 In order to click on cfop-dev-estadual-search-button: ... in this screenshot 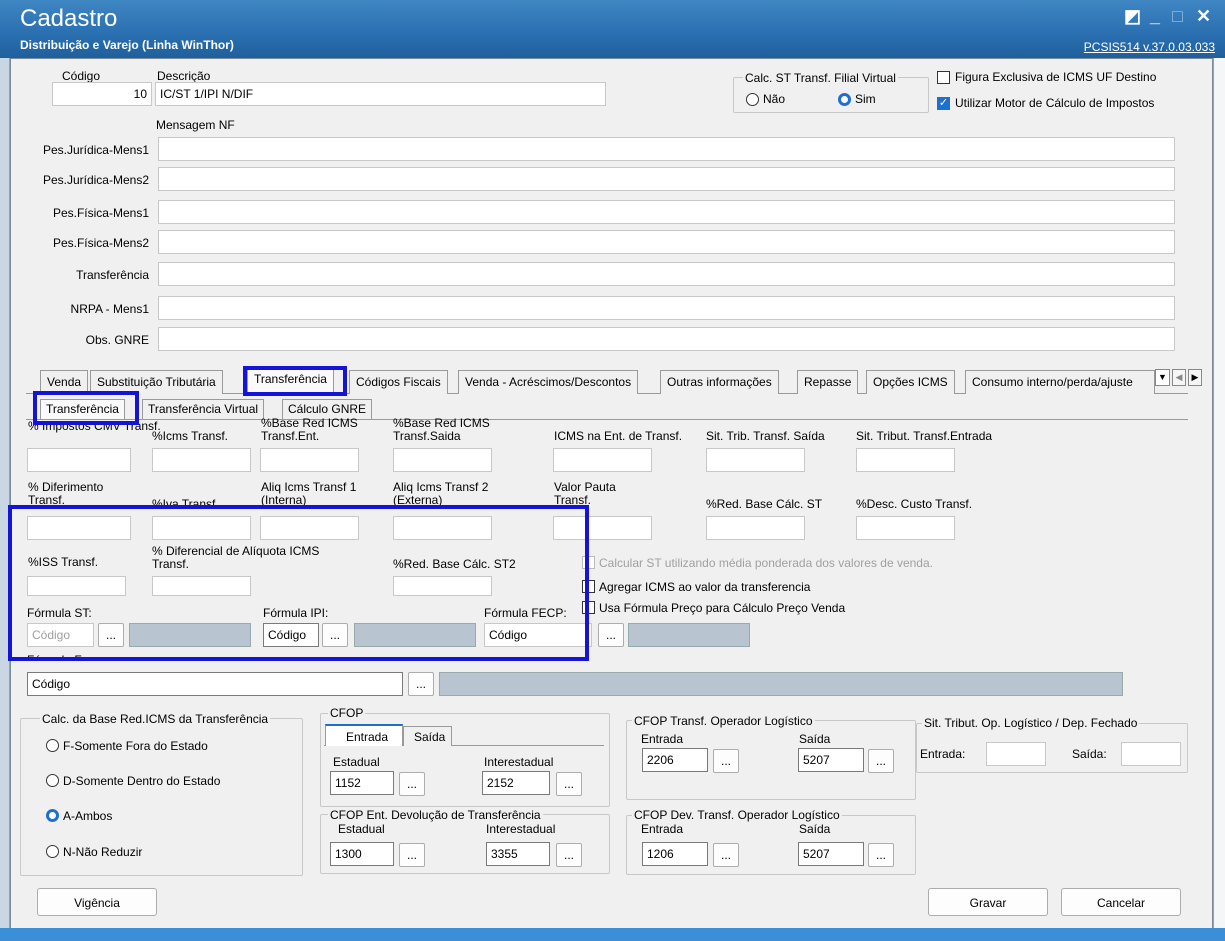, I will do `click(412, 855)`.